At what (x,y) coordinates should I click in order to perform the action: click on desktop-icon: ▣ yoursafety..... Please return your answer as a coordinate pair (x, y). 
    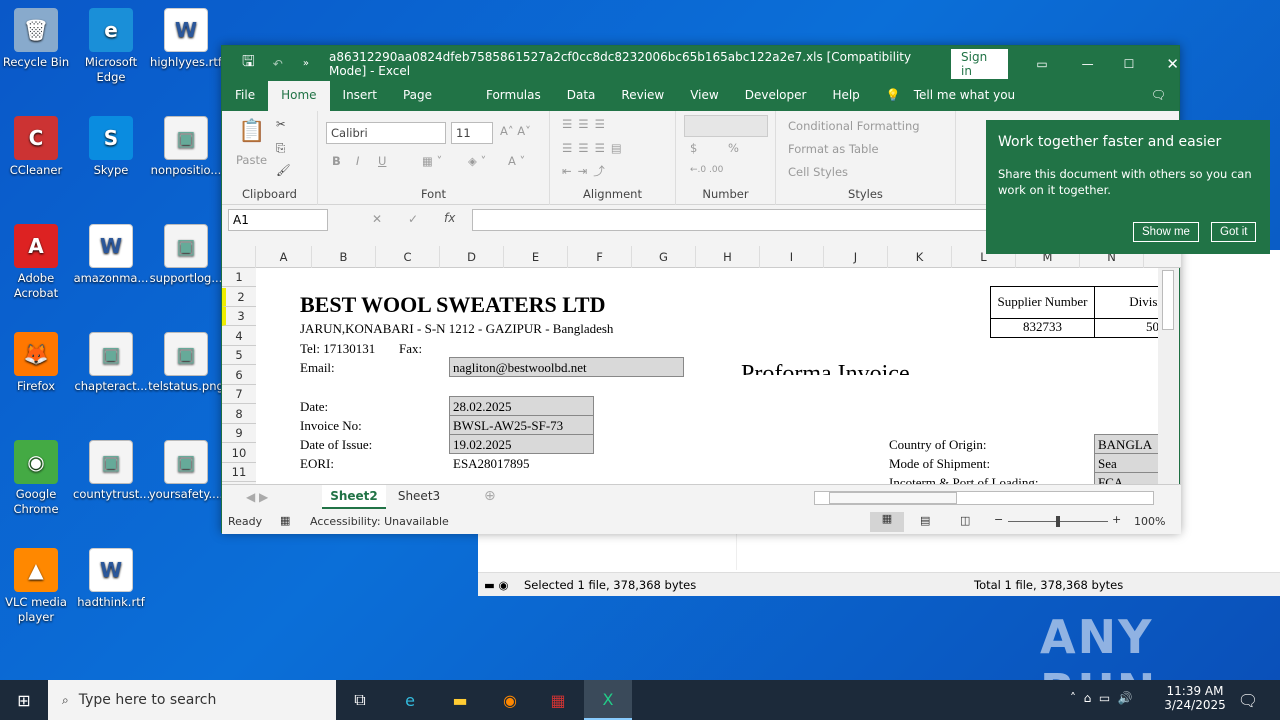
    Looking at the image, I should click on (186, 471).